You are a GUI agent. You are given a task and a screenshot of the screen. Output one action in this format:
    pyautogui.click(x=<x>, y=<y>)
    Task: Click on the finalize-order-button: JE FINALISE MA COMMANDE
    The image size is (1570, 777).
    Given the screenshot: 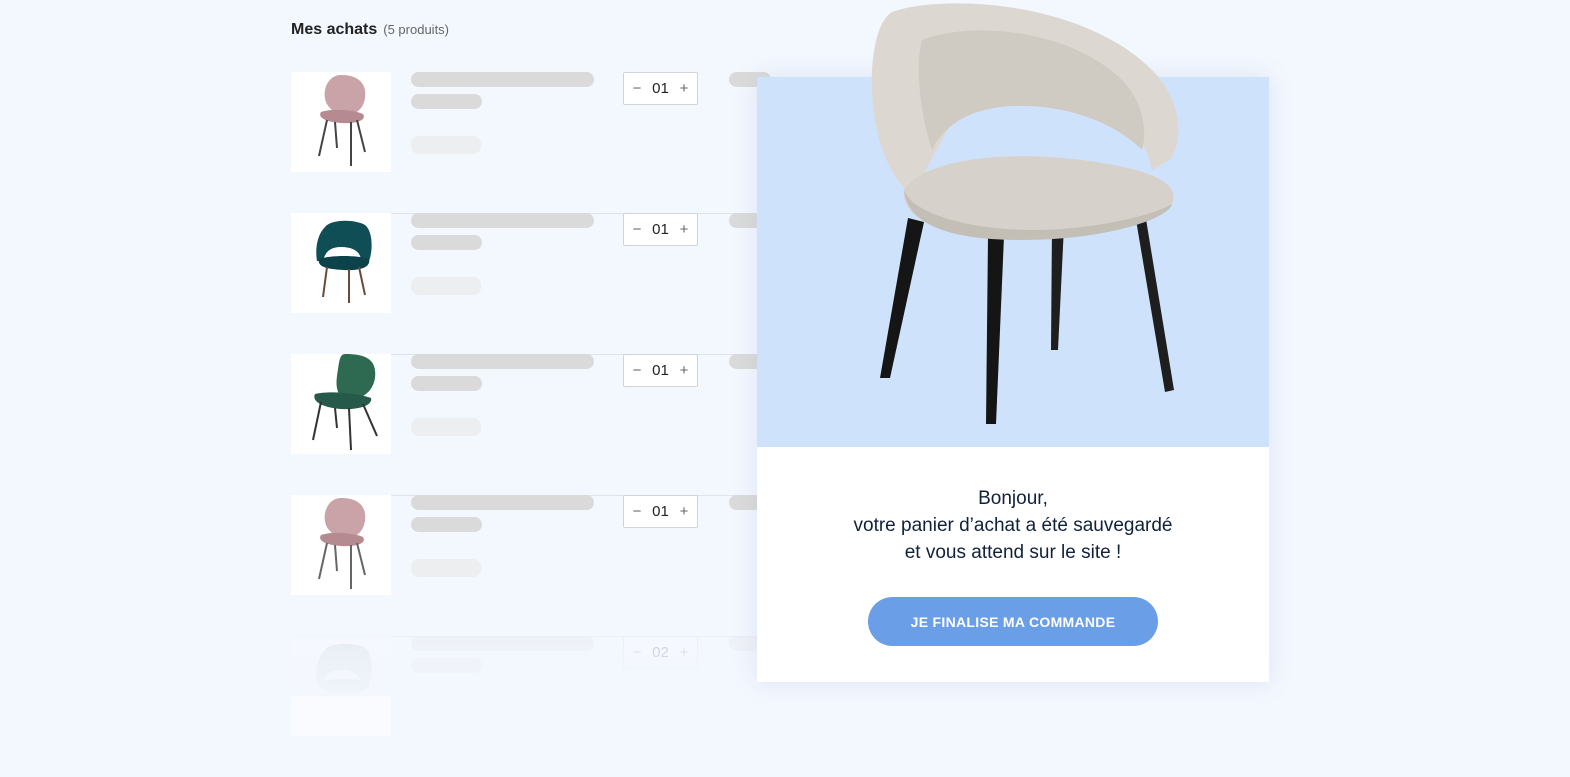 What is the action you would take?
    pyautogui.click(x=1013, y=621)
    